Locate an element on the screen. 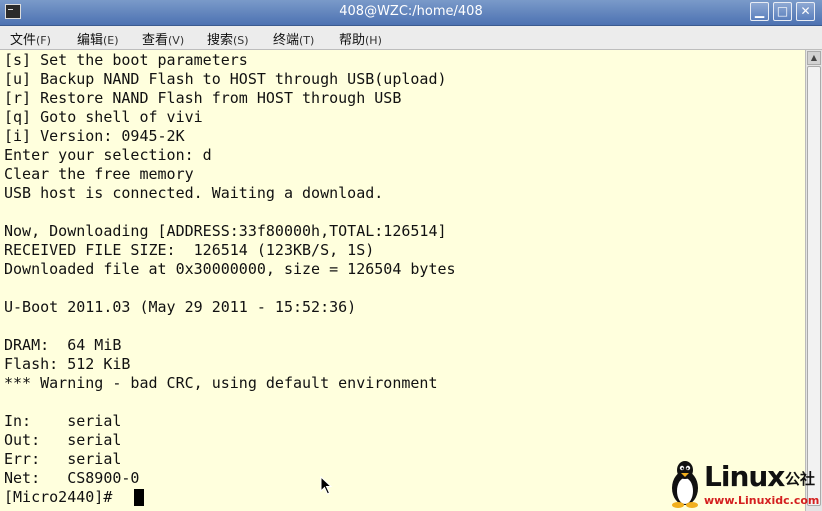 The height and width of the screenshot is (511, 822). menu-edit-accel: (E) is located at coordinates (111, 40).